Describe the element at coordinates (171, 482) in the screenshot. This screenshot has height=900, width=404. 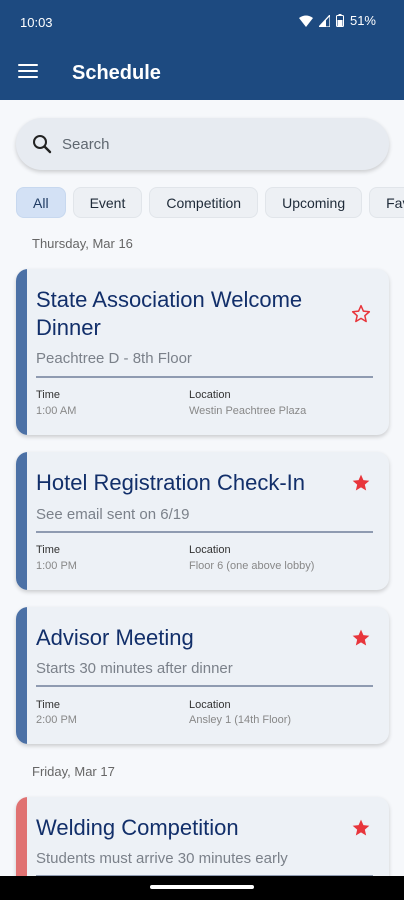
I see `event-title: Hotel Registration Check-In` at that location.